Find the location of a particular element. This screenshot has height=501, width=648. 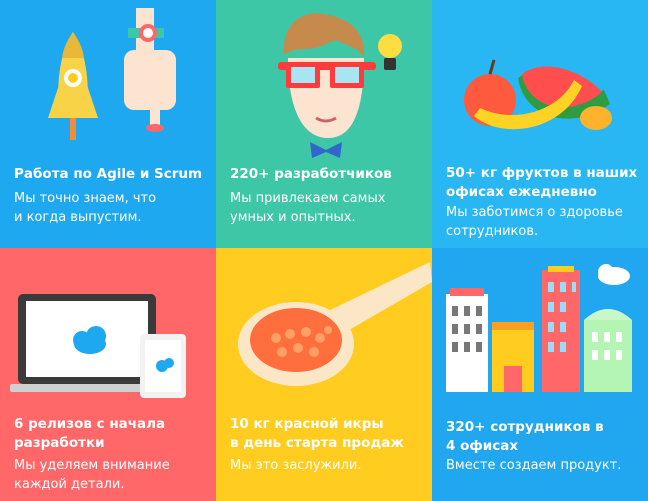

tile-description: Вместе создаем продукт. is located at coordinates (534, 465).